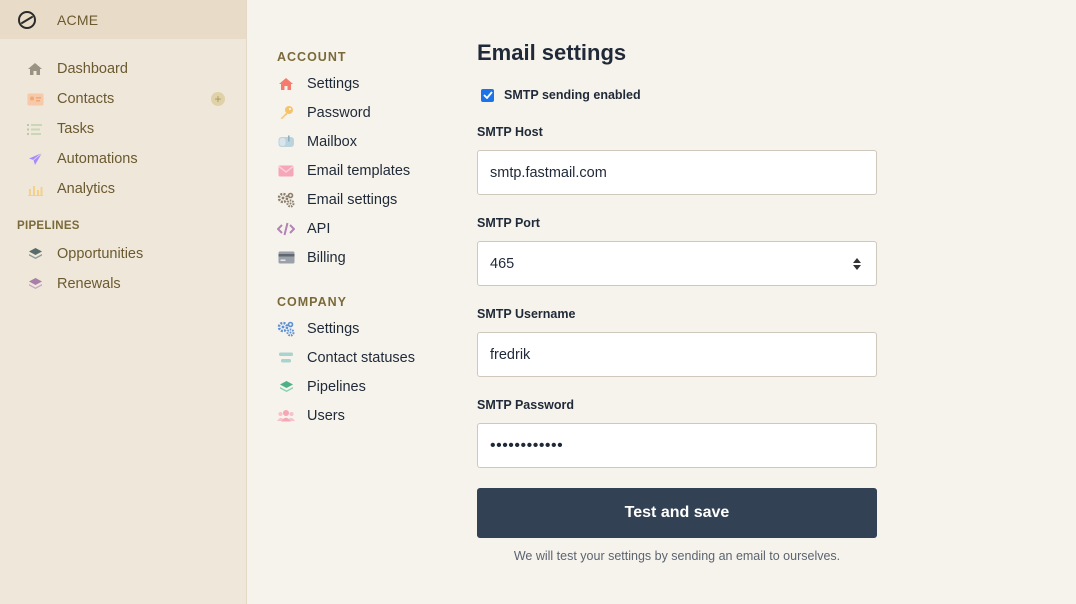 The height and width of the screenshot is (604, 1076). I want to click on subnav-item-label: Pipelines, so click(336, 386).